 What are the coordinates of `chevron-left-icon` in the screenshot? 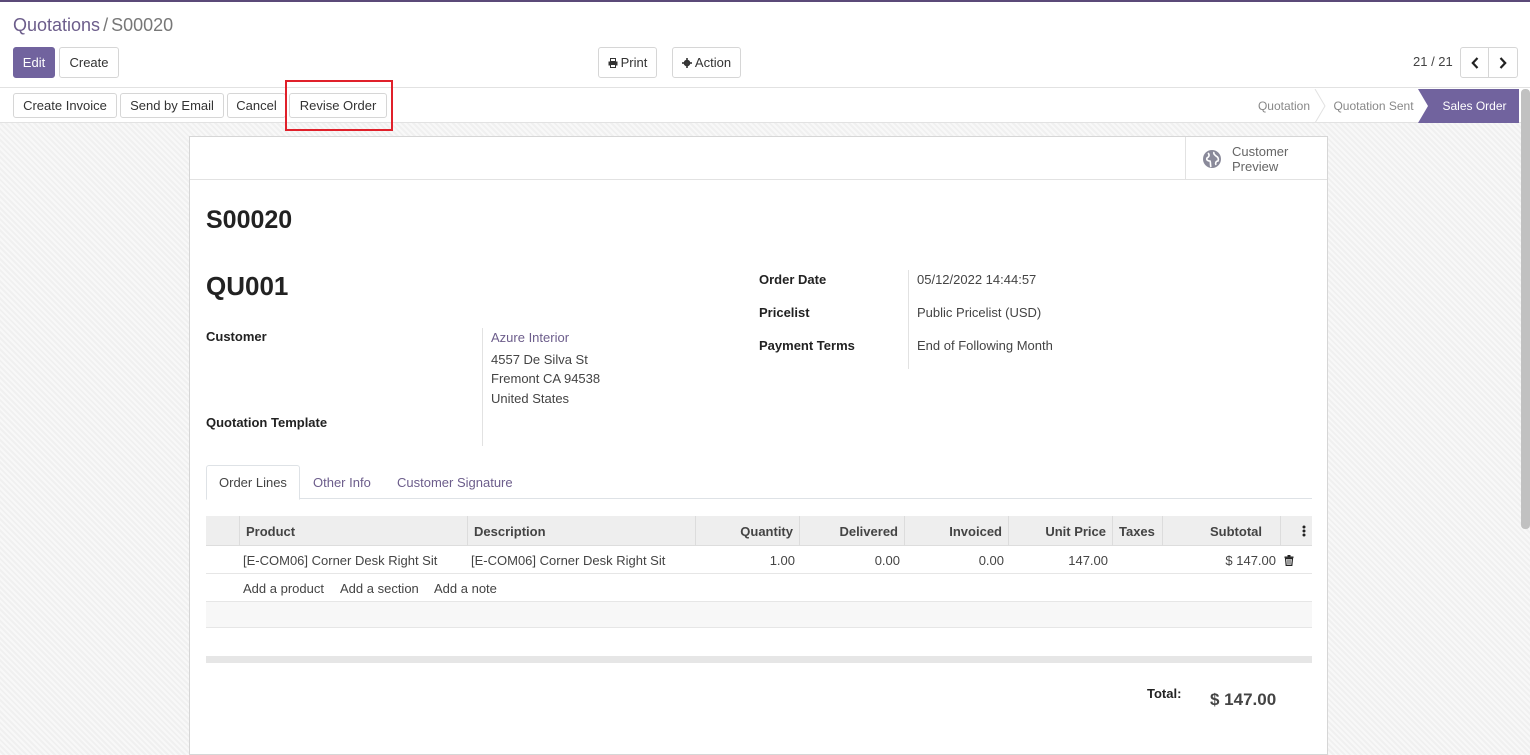 It's located at (1474, 62).